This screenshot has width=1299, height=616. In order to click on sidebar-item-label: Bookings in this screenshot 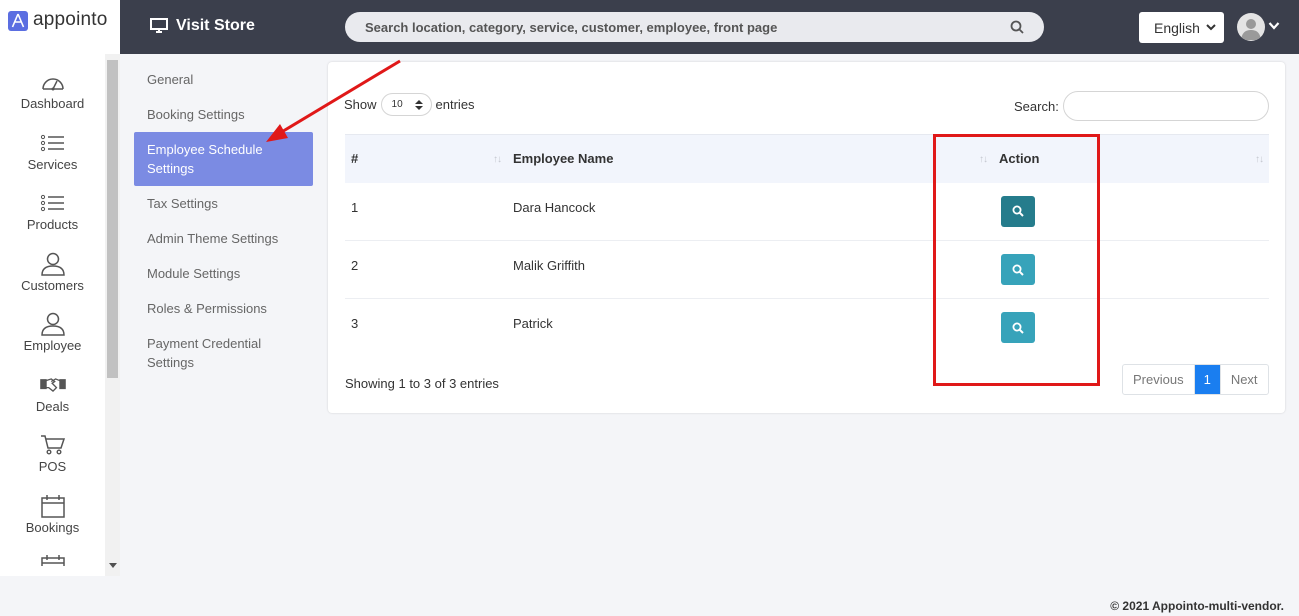, I will do `click(52, 527)`.